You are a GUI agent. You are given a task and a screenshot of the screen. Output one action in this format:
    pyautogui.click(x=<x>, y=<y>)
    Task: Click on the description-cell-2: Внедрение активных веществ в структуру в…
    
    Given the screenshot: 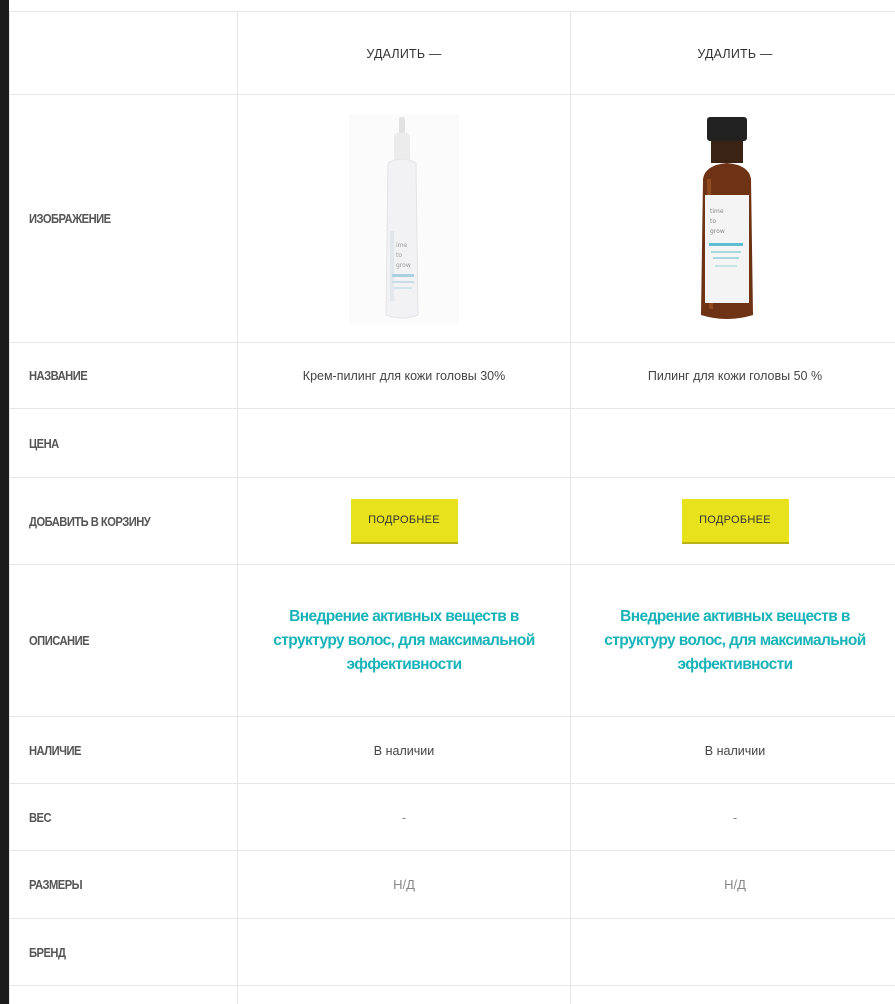 What is the action you would take?
    pyautogui.click(x=732, y=640)
    